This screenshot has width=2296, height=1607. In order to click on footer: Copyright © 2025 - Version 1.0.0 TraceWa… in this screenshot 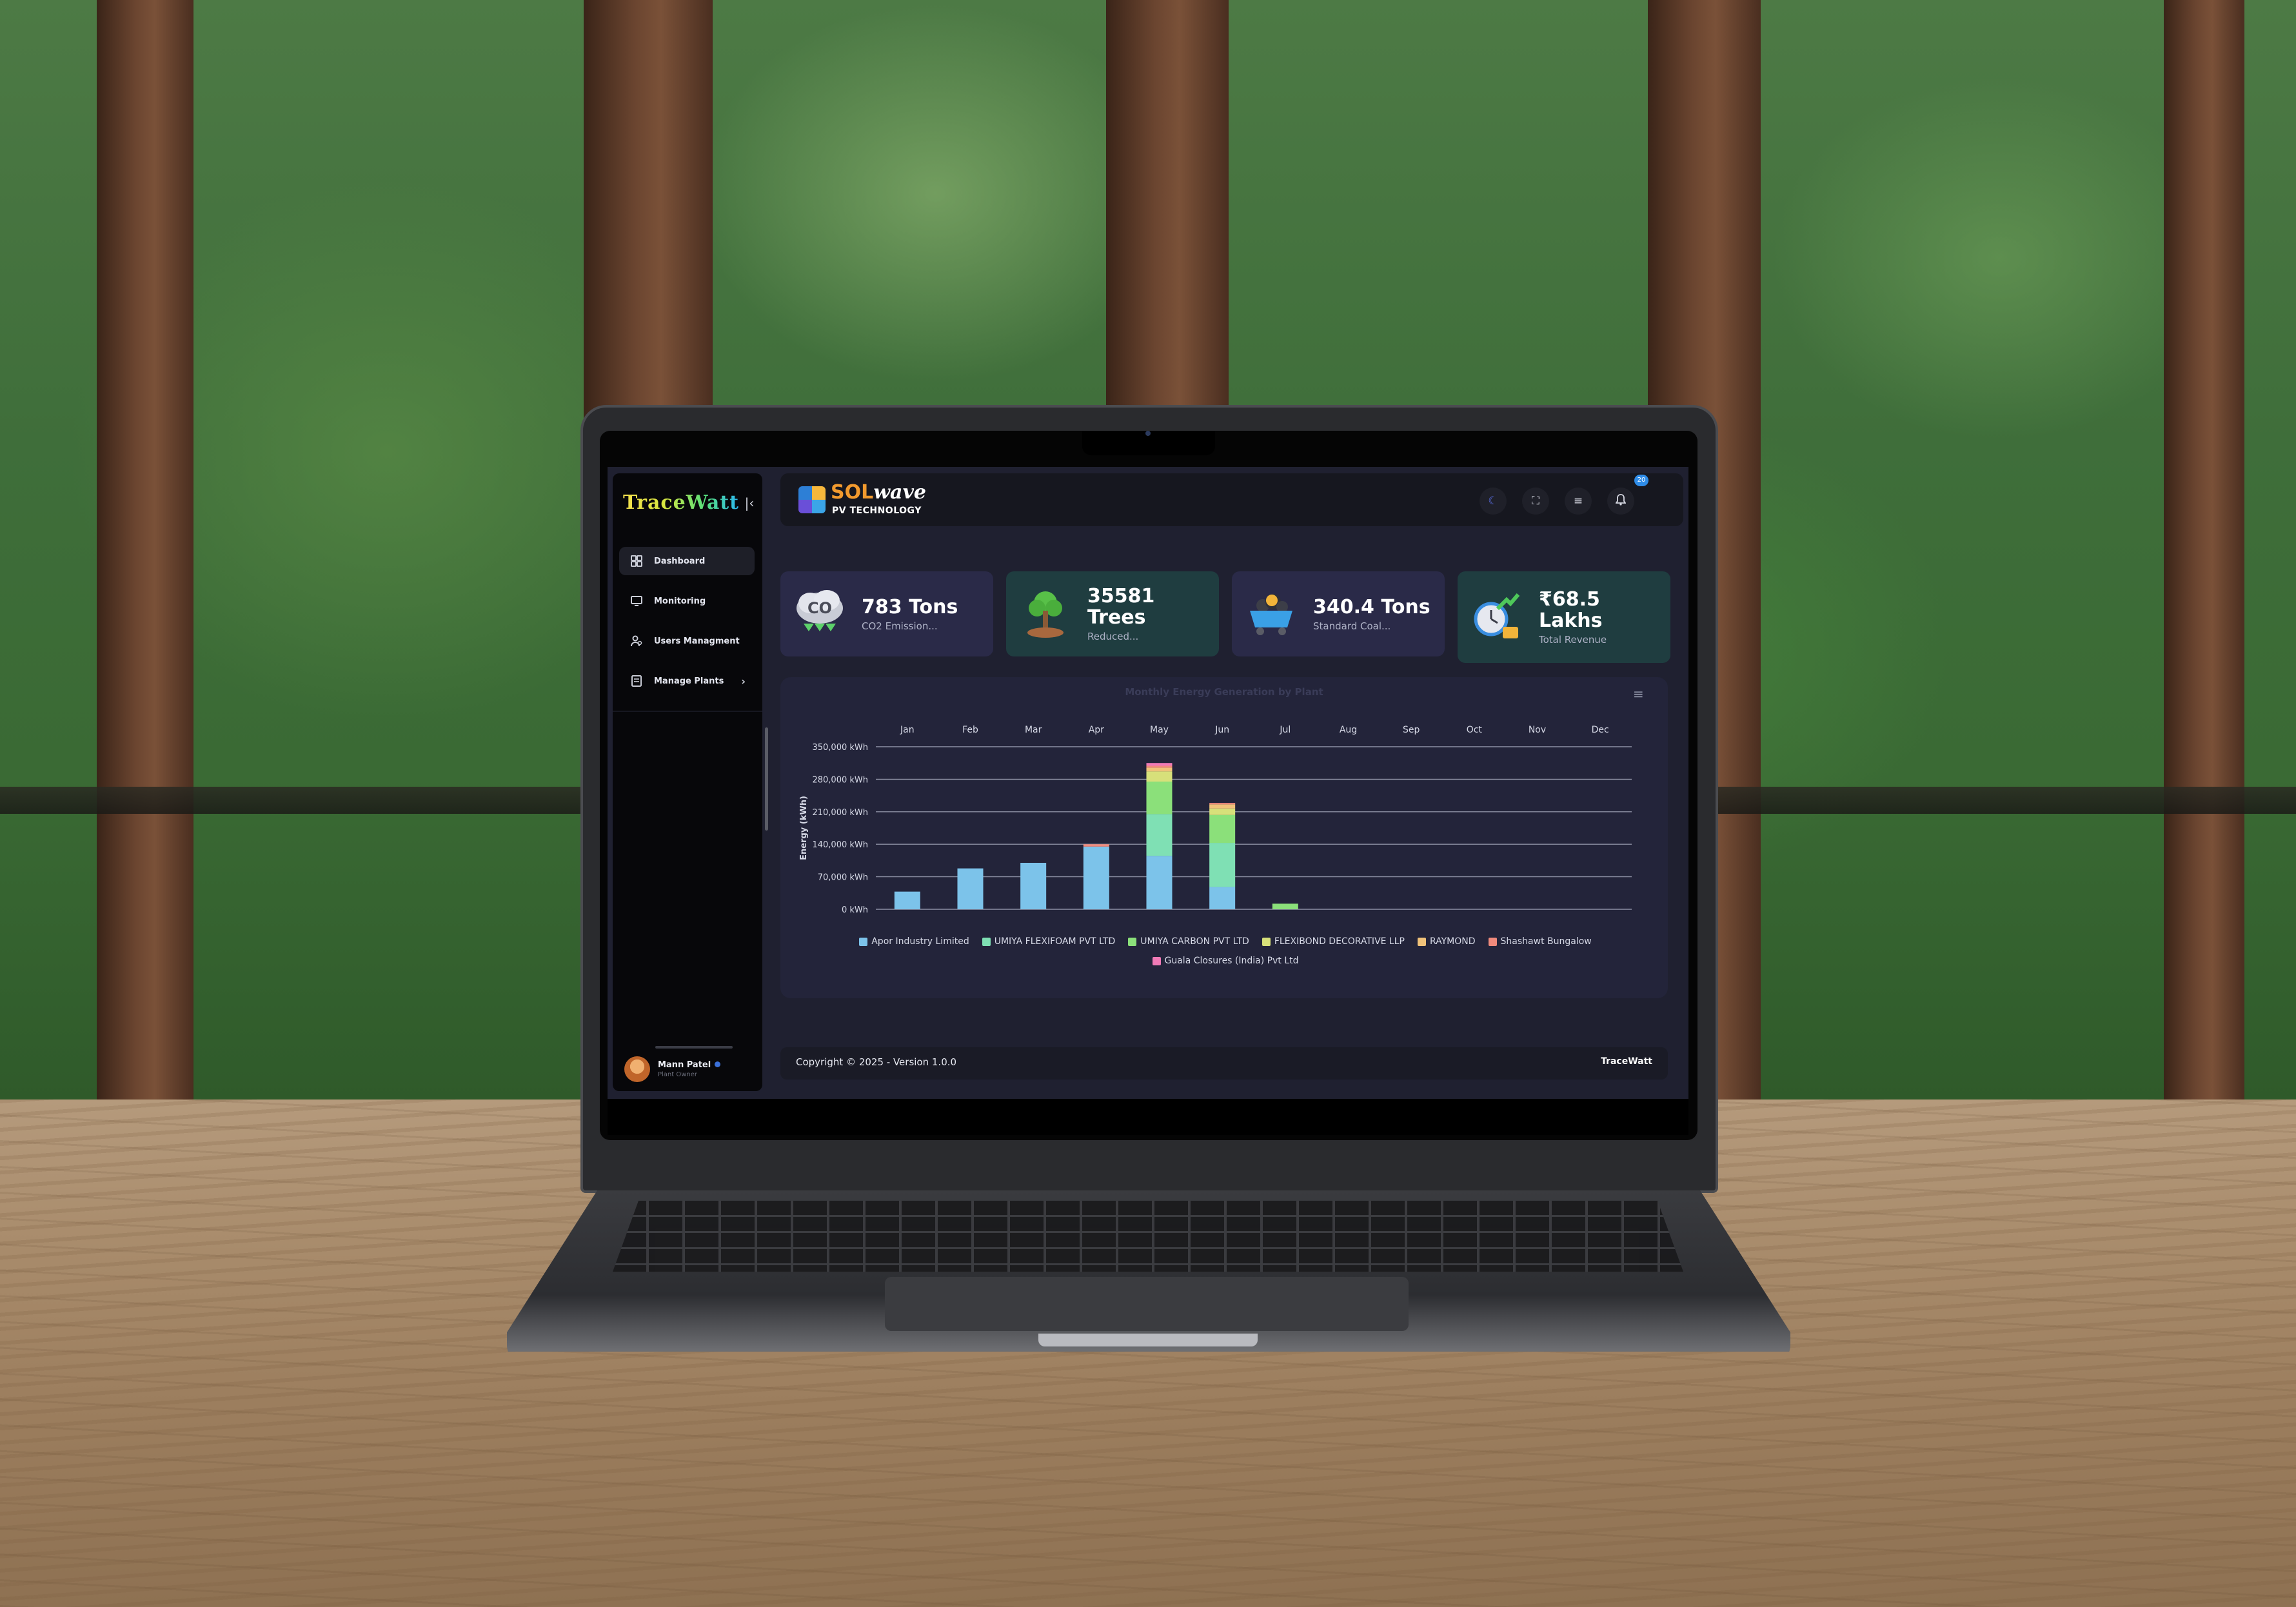, I will do `click(1224, 1063)`.